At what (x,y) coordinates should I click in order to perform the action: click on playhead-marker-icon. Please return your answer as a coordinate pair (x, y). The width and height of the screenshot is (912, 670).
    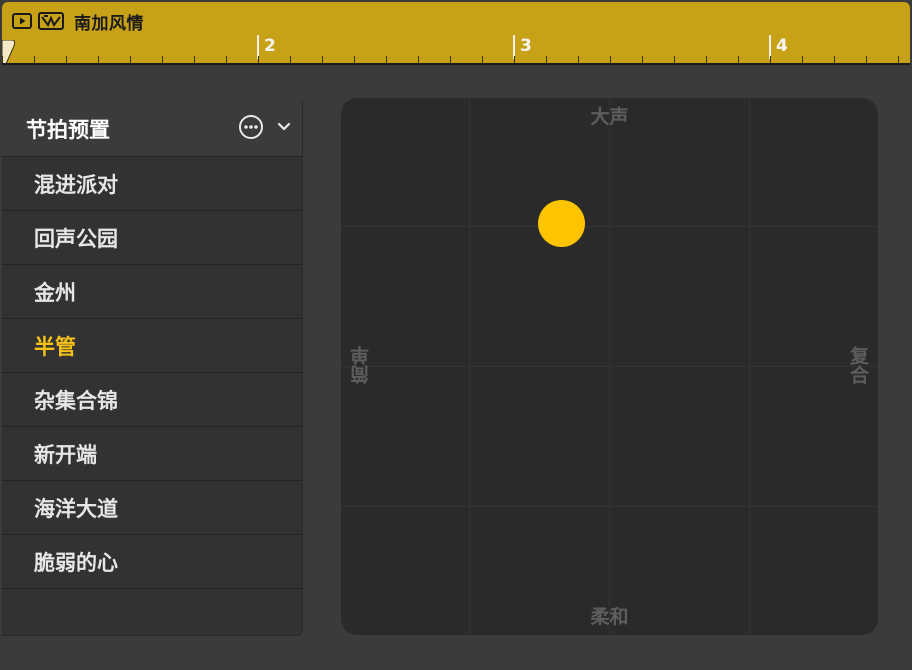
    Looking at the image, I should click on (9, 52).